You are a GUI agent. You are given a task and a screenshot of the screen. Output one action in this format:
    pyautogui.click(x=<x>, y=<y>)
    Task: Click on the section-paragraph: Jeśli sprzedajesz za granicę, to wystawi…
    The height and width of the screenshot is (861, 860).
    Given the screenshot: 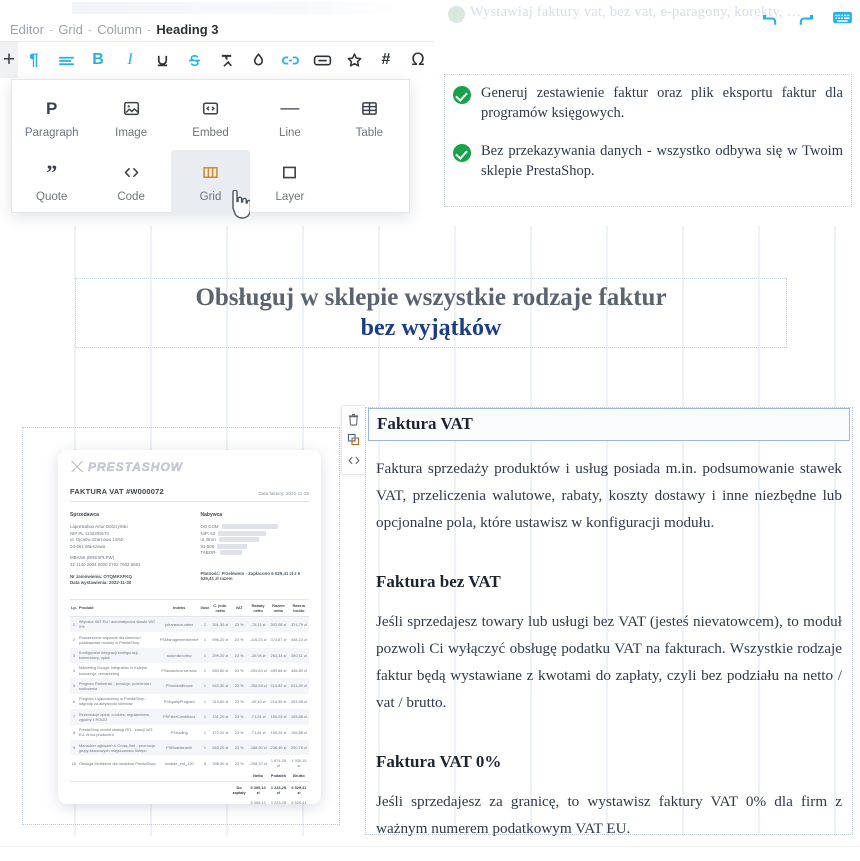 What is the action you would take?
    pyautogui.click(x=609, y=815)
    